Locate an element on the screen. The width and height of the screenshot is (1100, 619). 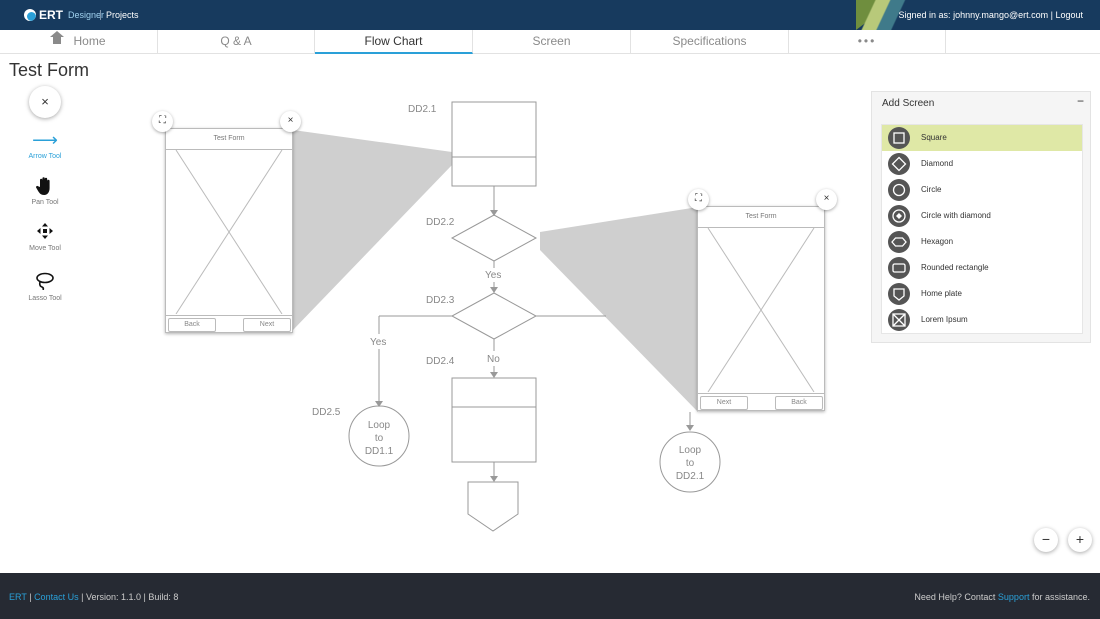
shape-item-diamond: Diamond is located at coordinates (982, 164).